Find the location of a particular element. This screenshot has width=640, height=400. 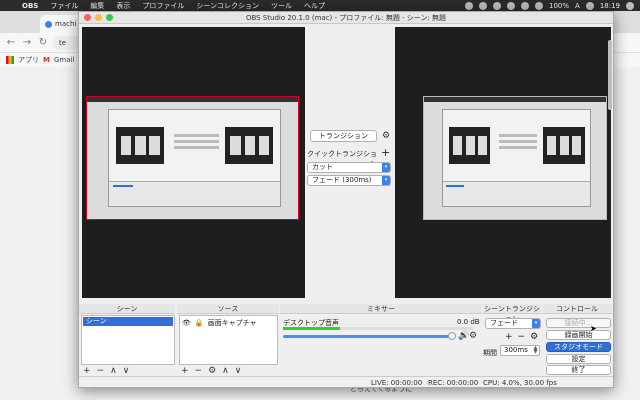

volume-slider-handle is located at coordinates (452, 336).